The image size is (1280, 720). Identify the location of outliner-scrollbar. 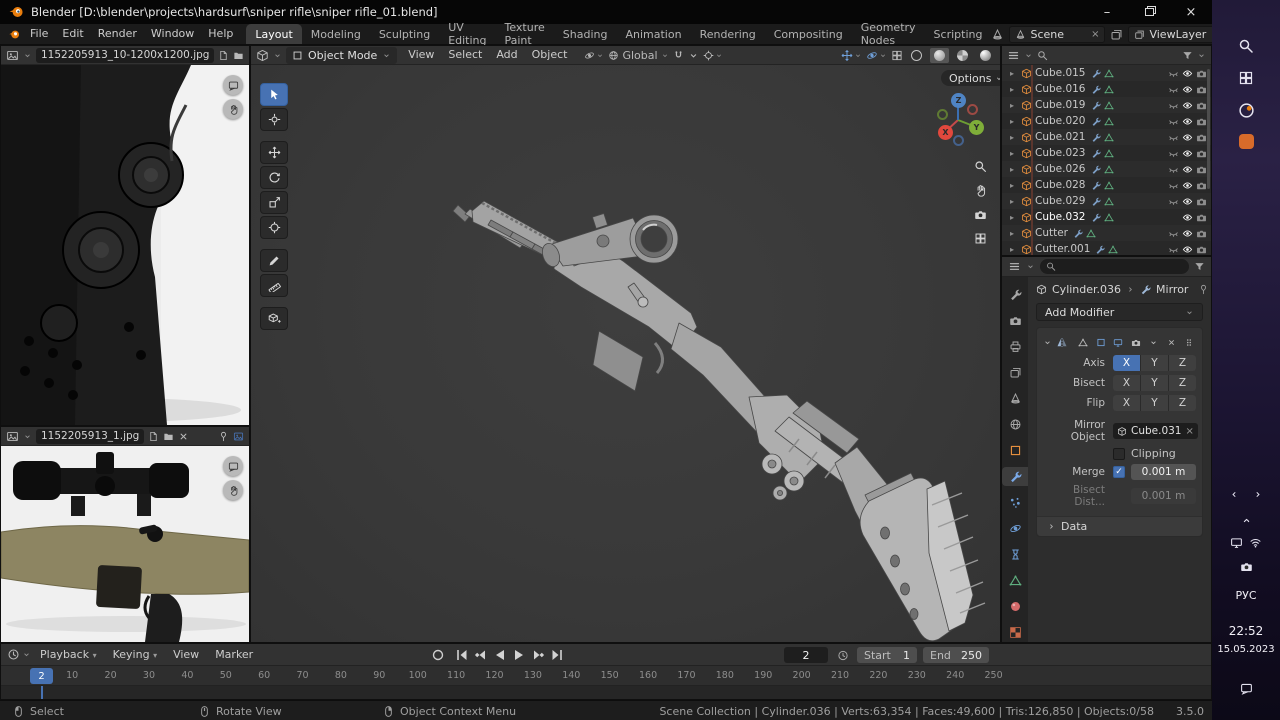
(1208, 129).